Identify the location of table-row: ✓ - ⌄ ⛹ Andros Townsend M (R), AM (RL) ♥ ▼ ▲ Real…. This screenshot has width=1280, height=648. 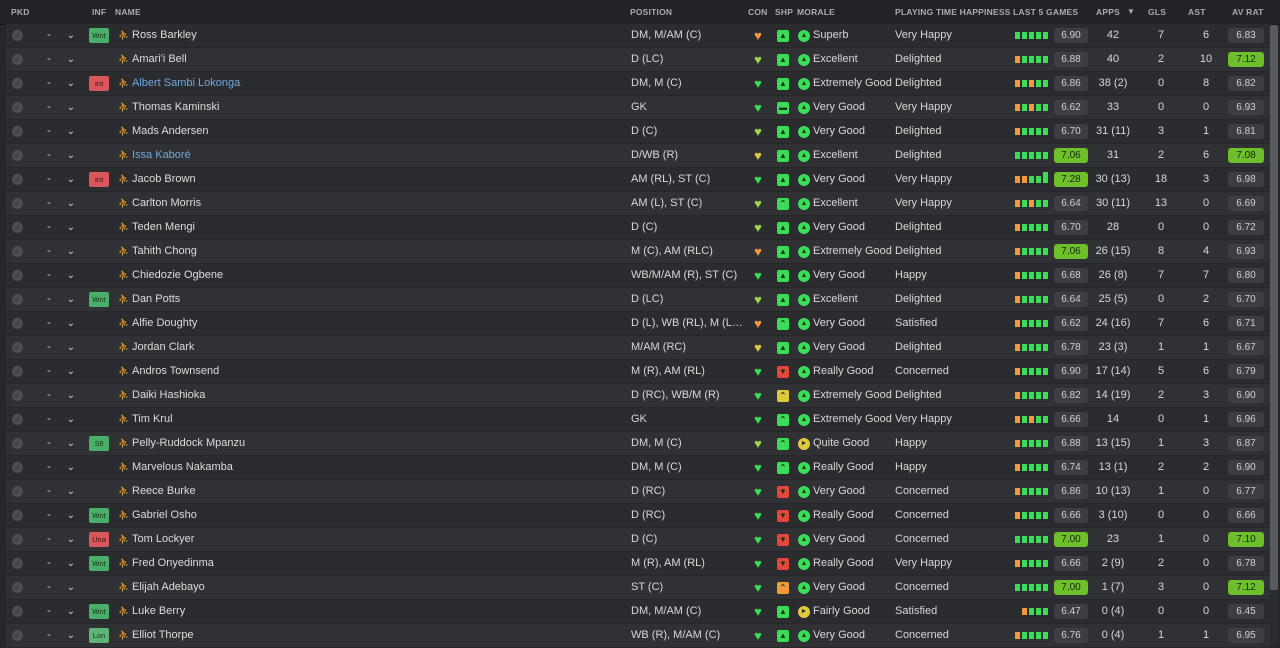
(638, 371).